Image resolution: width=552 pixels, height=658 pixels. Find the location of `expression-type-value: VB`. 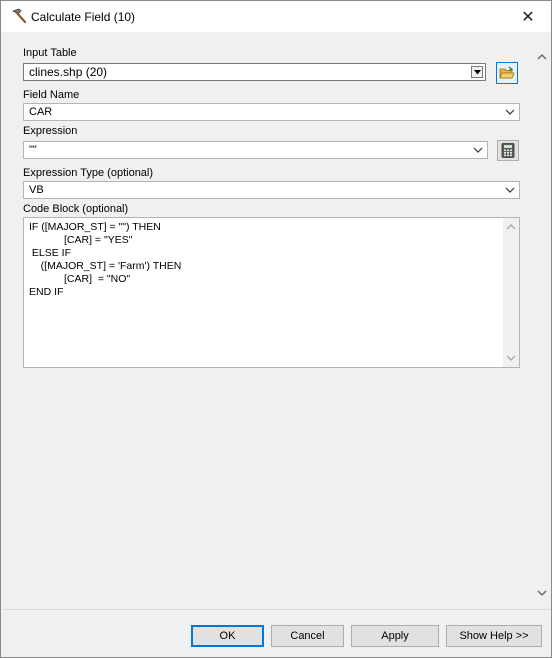

expression-type-value: VB is located at coordinates (36, 190).